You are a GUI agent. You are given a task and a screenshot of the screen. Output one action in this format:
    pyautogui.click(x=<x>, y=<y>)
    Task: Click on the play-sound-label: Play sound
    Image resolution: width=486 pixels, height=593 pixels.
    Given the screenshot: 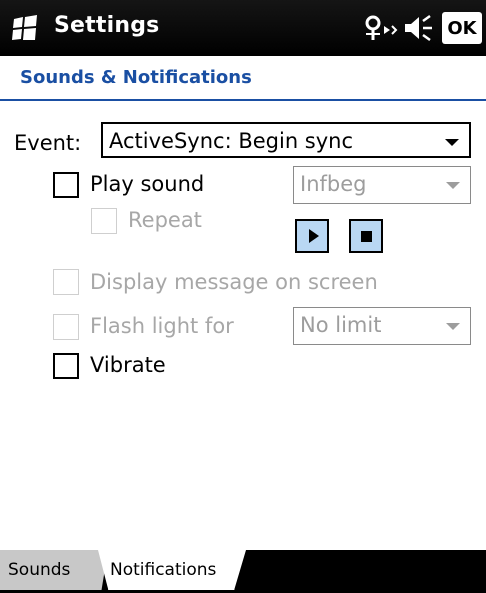 What is the action you would take?
    pyautogui.click(x=147, y=184)
    